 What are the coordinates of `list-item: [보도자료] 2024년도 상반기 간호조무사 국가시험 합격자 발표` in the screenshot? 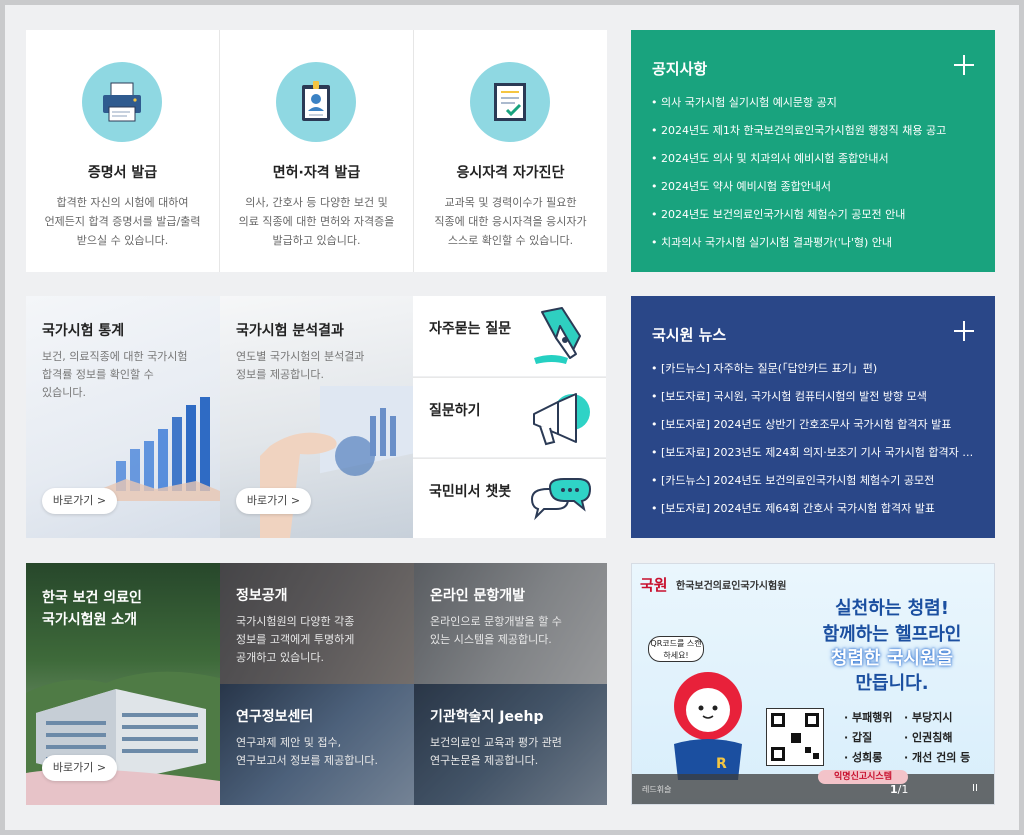 It's located at (816, 430).